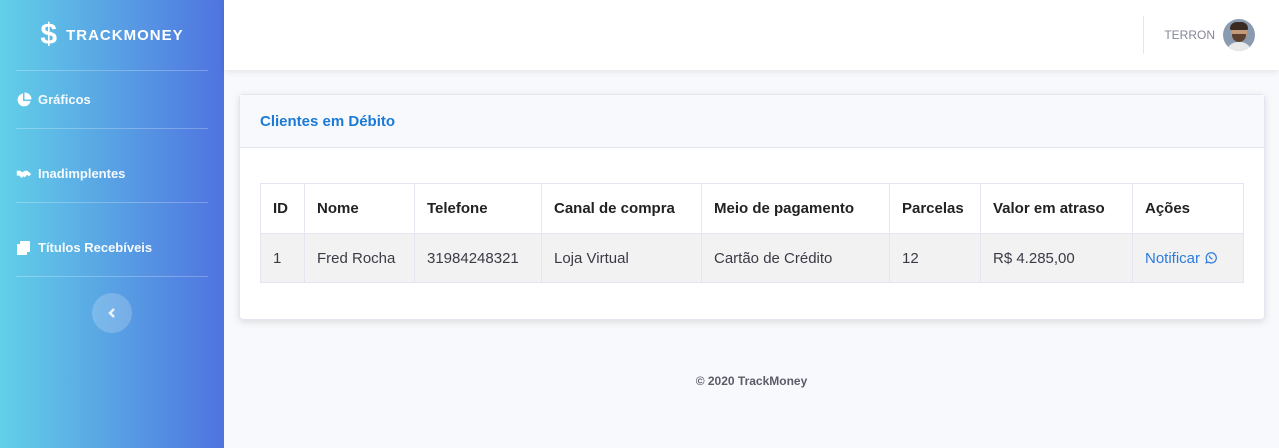 The width and height of the screenshot is (1279, 448). Describe the element at coordinates (49, 34) in the screenshot. I see `dollar-logo-icon: $` at that location.